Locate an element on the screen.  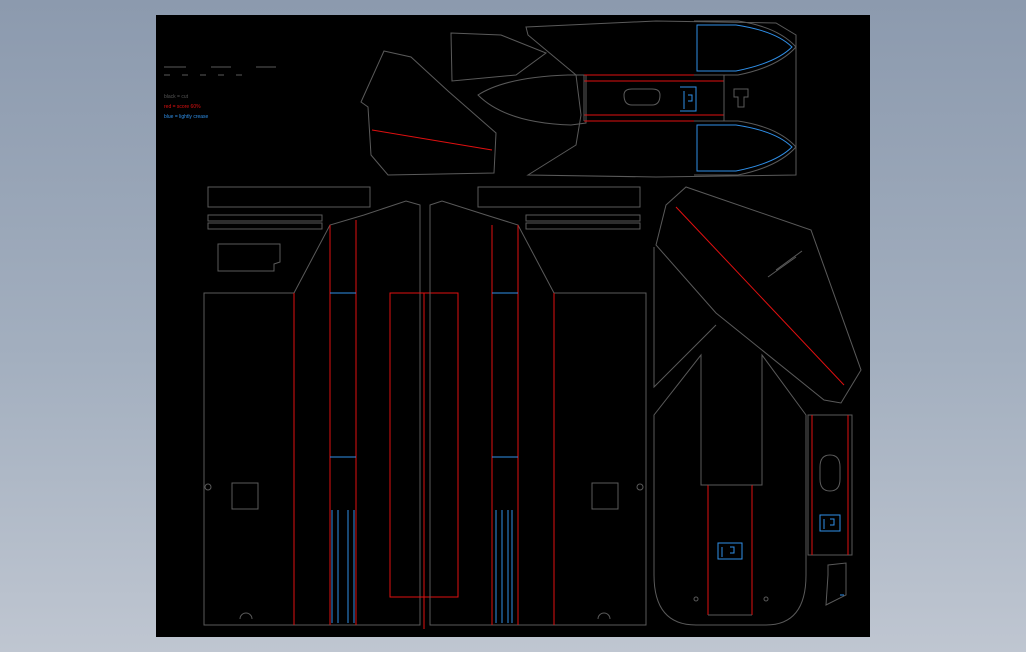
legend-score-label: red = score 60% is located at coordinates (182, 107).